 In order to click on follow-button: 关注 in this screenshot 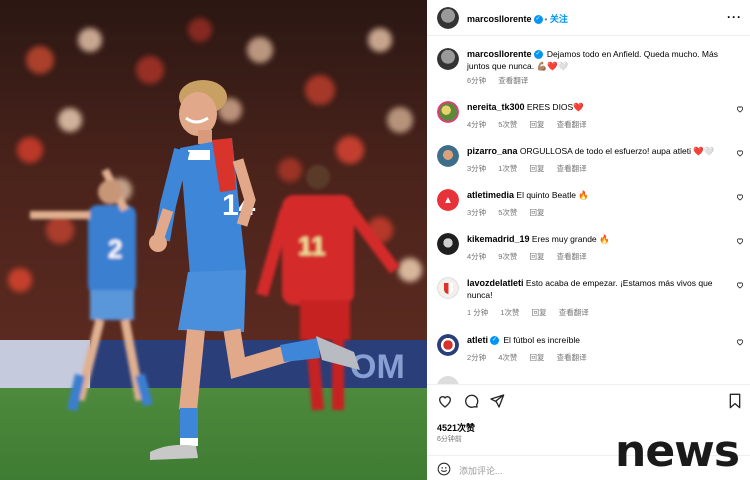, I will do `click(559, 19)`.